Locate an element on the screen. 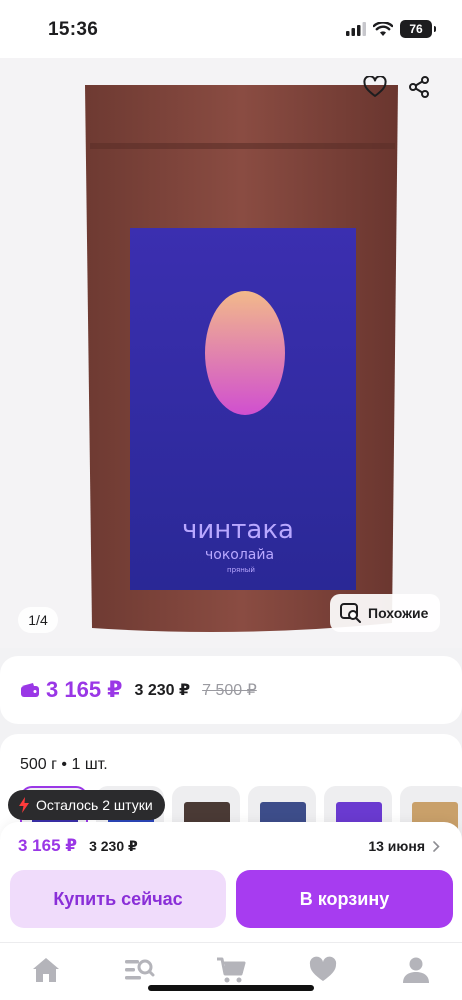  status-icons: 76 is located at coordinates (391, 29).